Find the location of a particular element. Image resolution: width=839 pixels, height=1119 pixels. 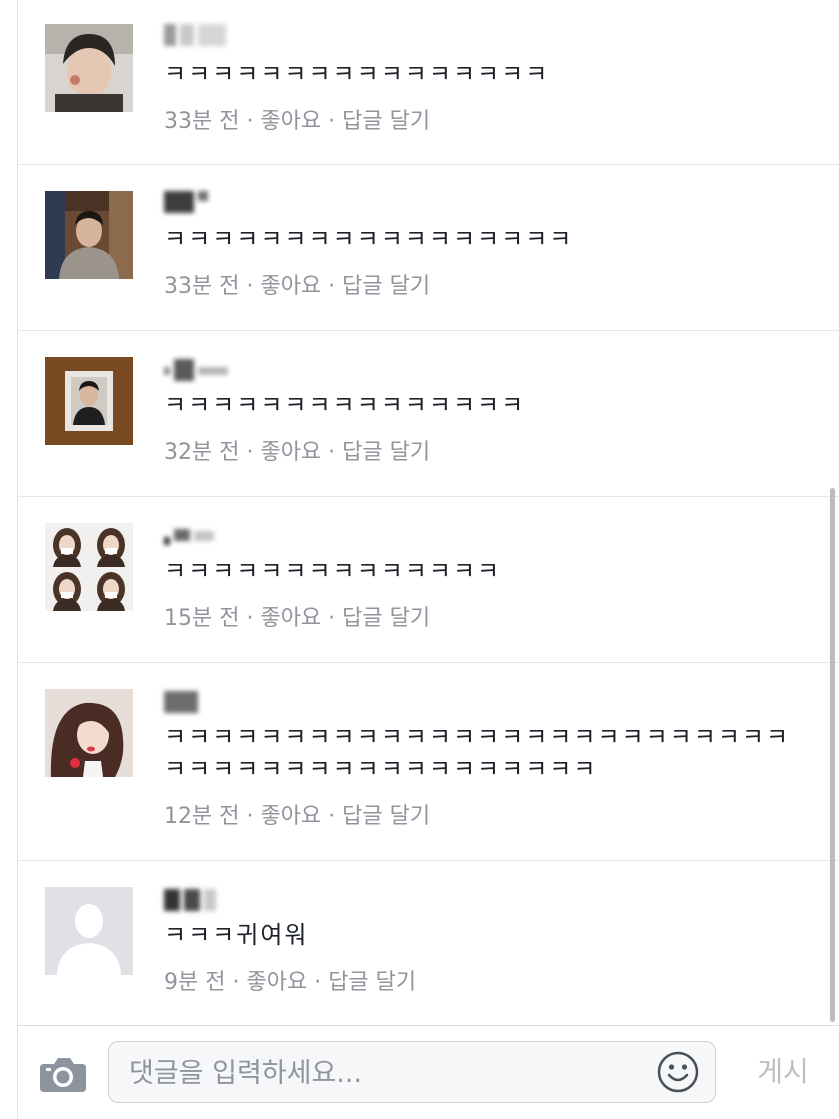

comment-item: ㅋㅋㅋㅋㅋㅋㅋㅋㅋㅋㅋㅋㅋㅋ 15분 전 · 좋아요 · 답글 달기 is located at coordinates (428, 580).